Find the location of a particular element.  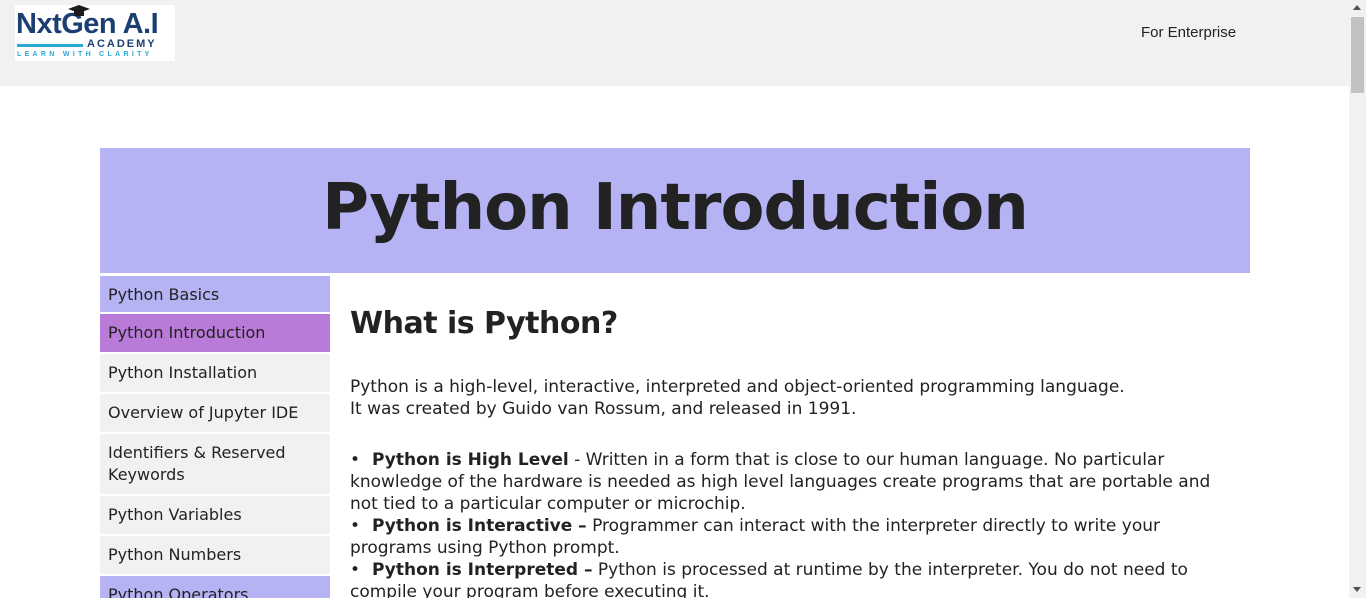

page-scrollbar is located at coordinates (1357, 299).